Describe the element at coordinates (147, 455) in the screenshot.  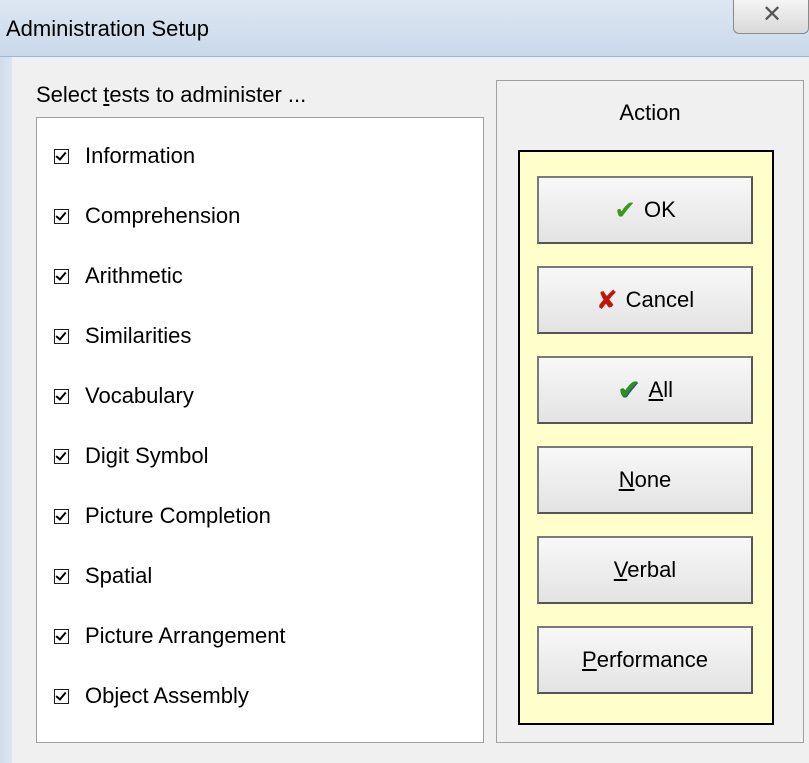
I see `test-checkbox-label: Digit Symbol` at that location.